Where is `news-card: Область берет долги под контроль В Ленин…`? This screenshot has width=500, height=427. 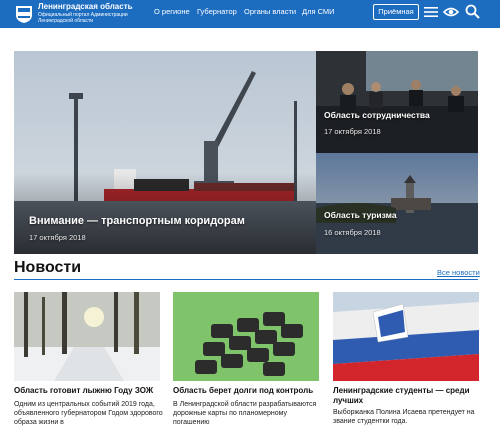
news-card: Область берет долги под контроль В Ленин… is located at coordinates (246, 359).